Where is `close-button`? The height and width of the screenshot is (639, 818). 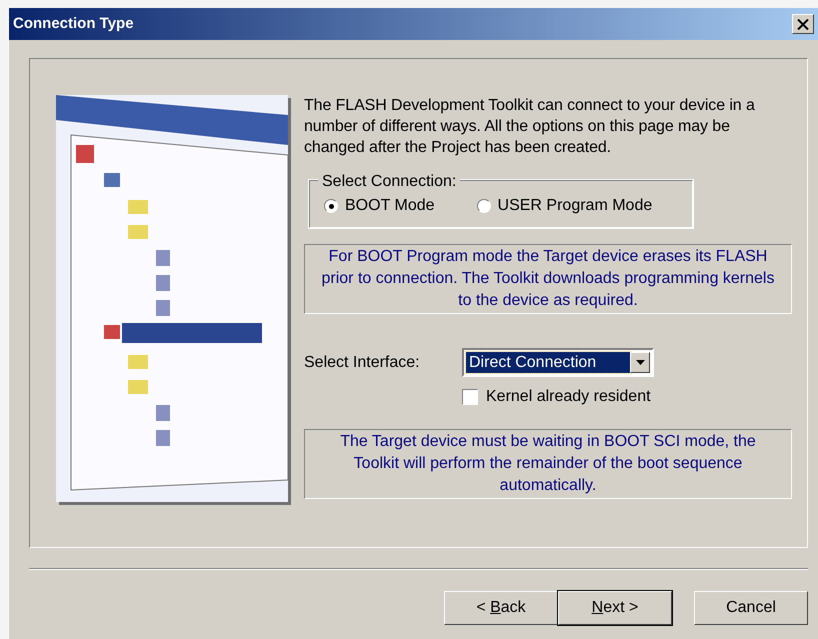
close-button is located at coordinates (803, 24).